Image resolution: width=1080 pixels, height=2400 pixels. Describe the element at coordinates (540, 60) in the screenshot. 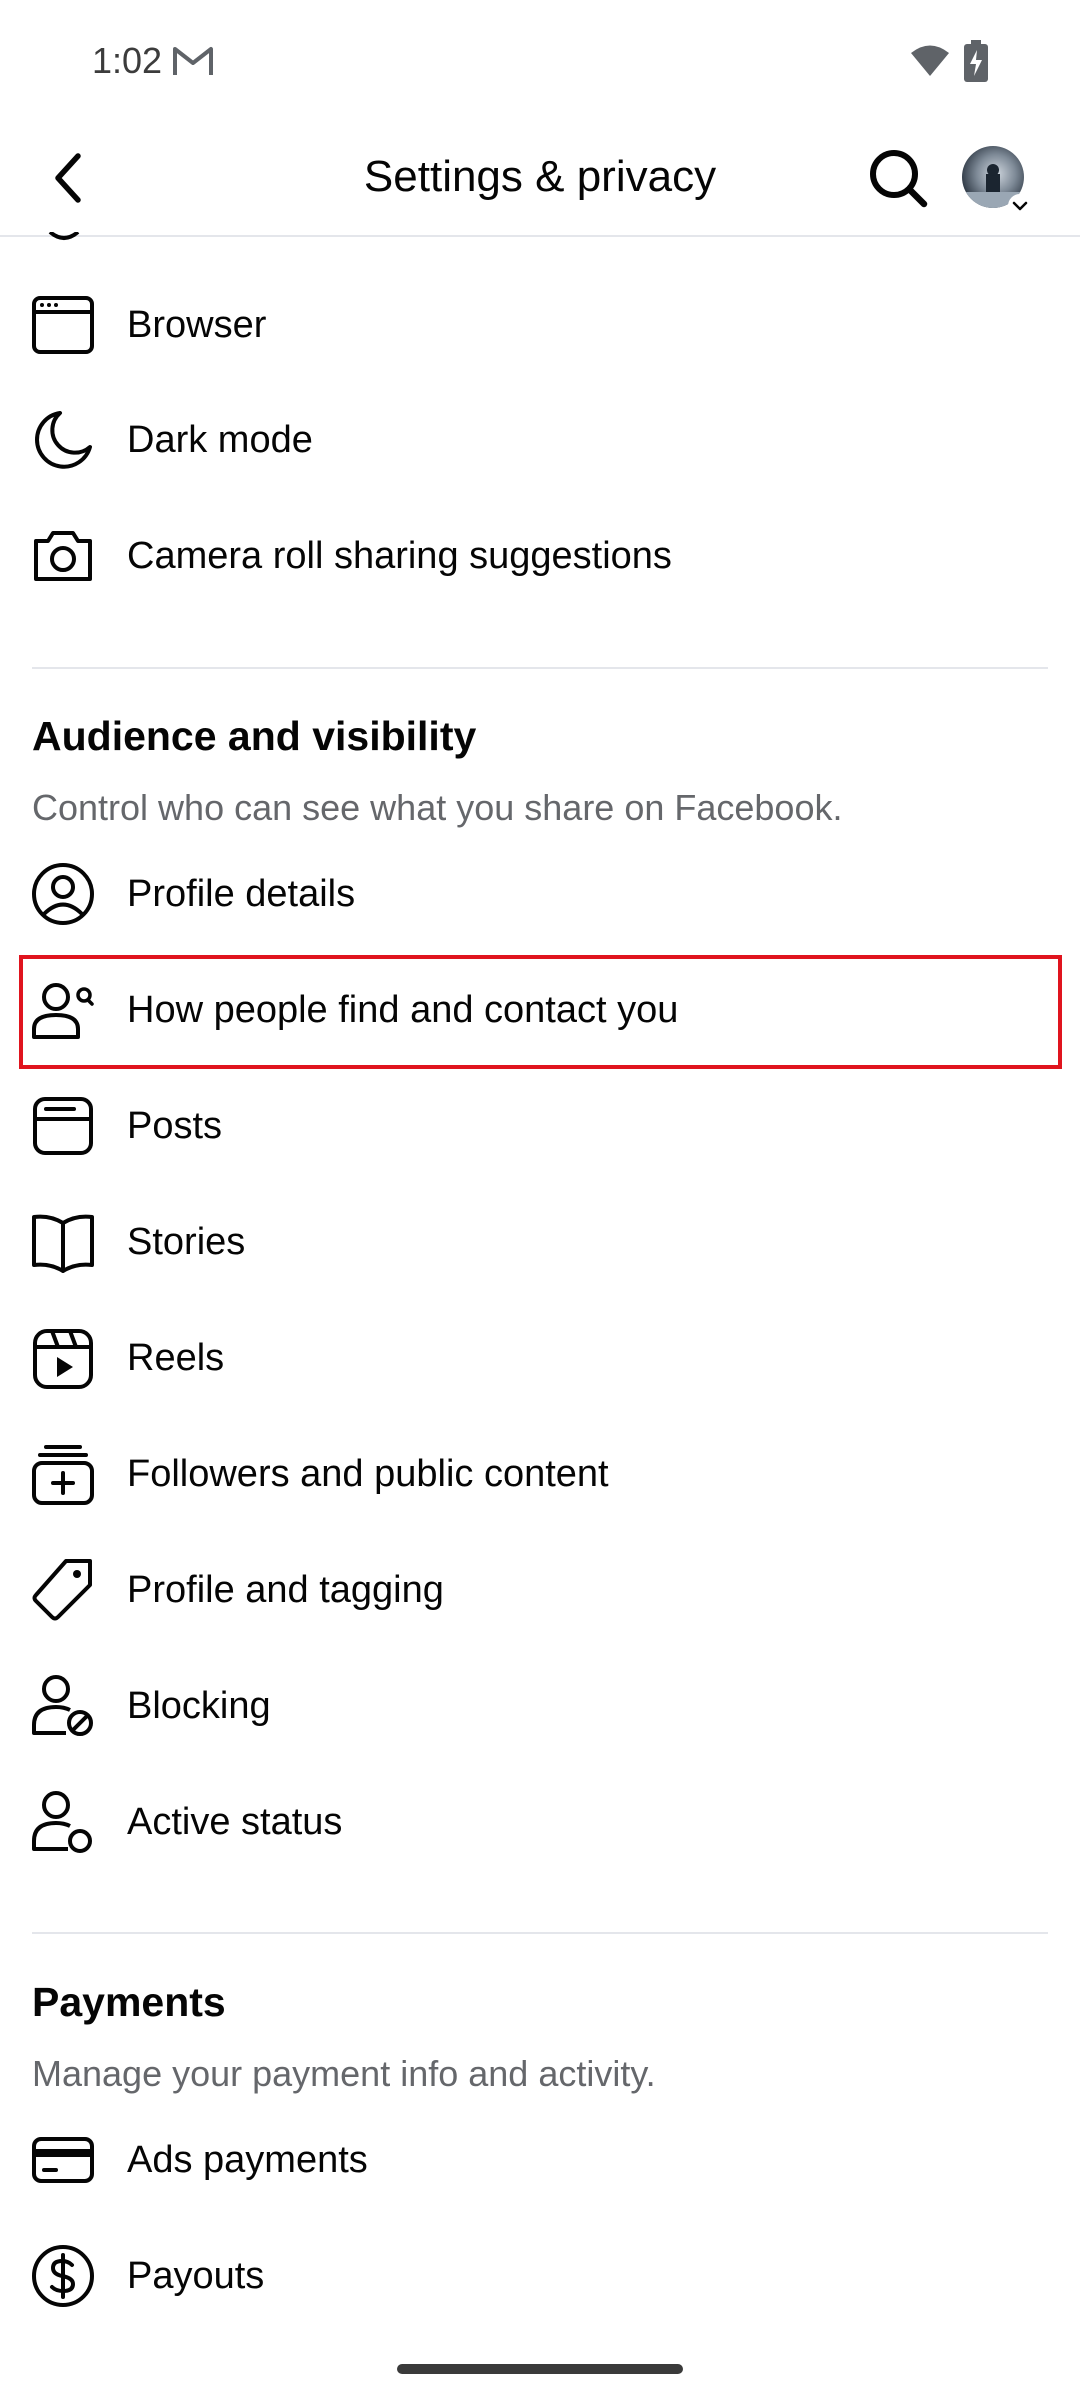

I see `status-bar: 1:02` at that location.